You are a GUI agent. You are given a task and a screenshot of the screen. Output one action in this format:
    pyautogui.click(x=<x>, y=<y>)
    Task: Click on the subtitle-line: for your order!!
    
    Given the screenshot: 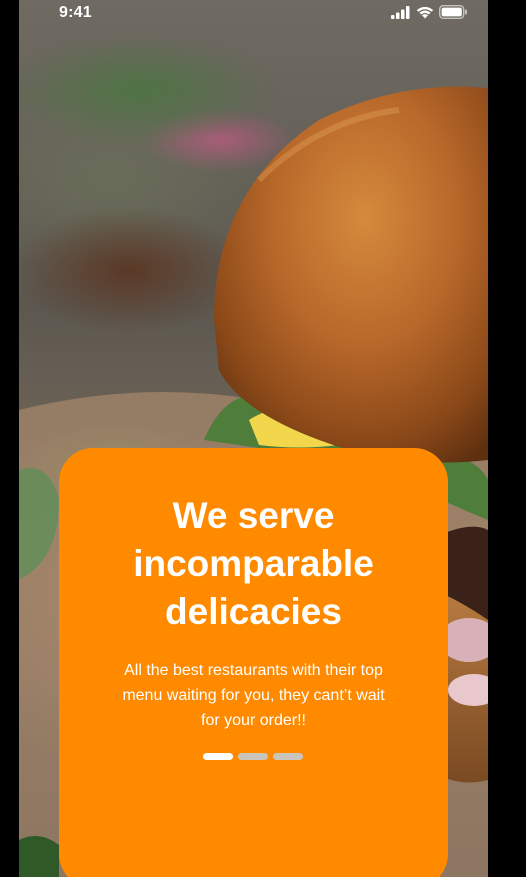 What is the action you would take?
    pyautogui.click(x=253, y=720)
    